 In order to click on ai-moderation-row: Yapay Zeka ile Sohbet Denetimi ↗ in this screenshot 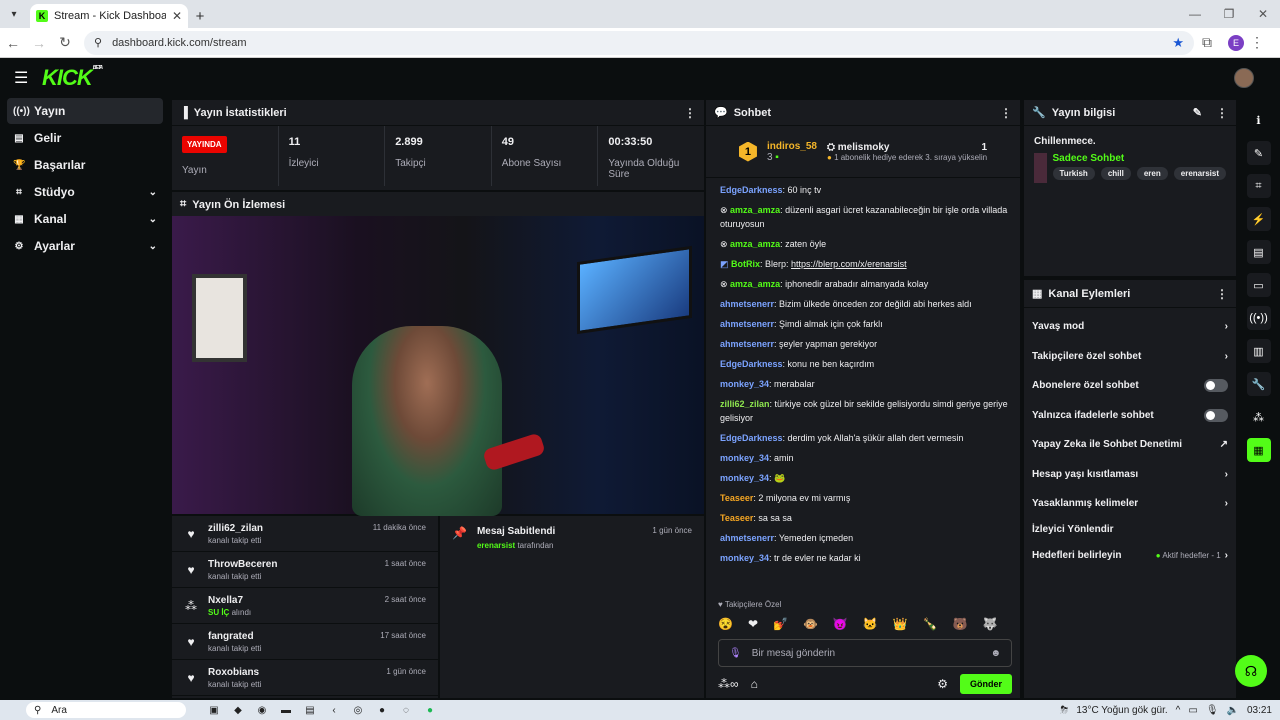, I will do `click(1130, 445)`.